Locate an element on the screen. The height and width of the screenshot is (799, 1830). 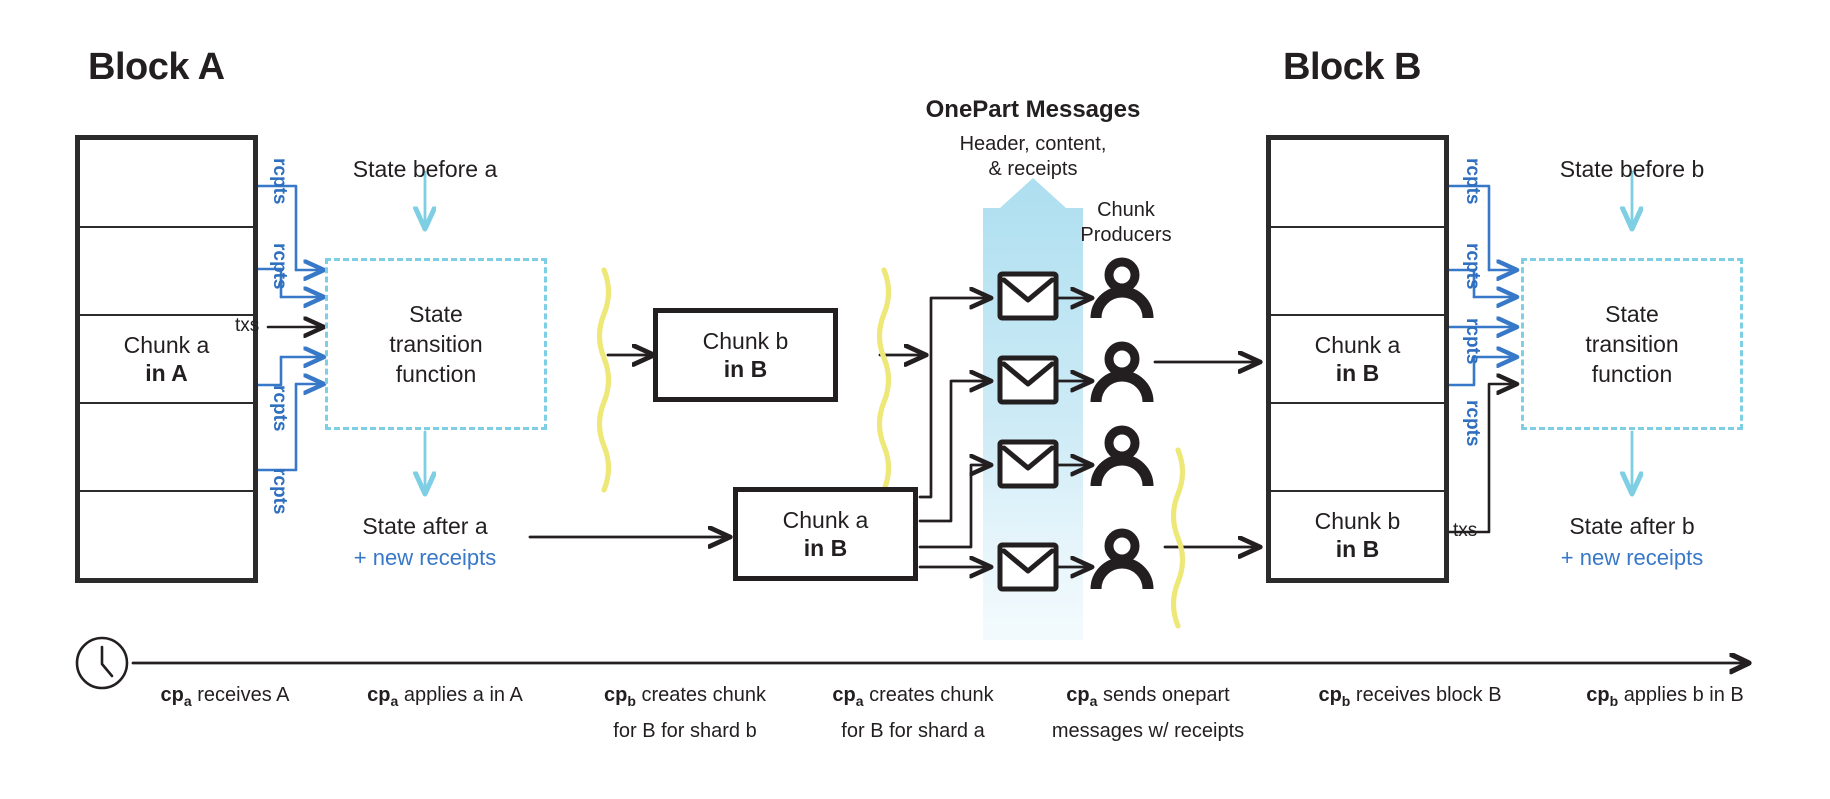
chunk-box-line1: Chunk a is located at coordinates (825, 520).